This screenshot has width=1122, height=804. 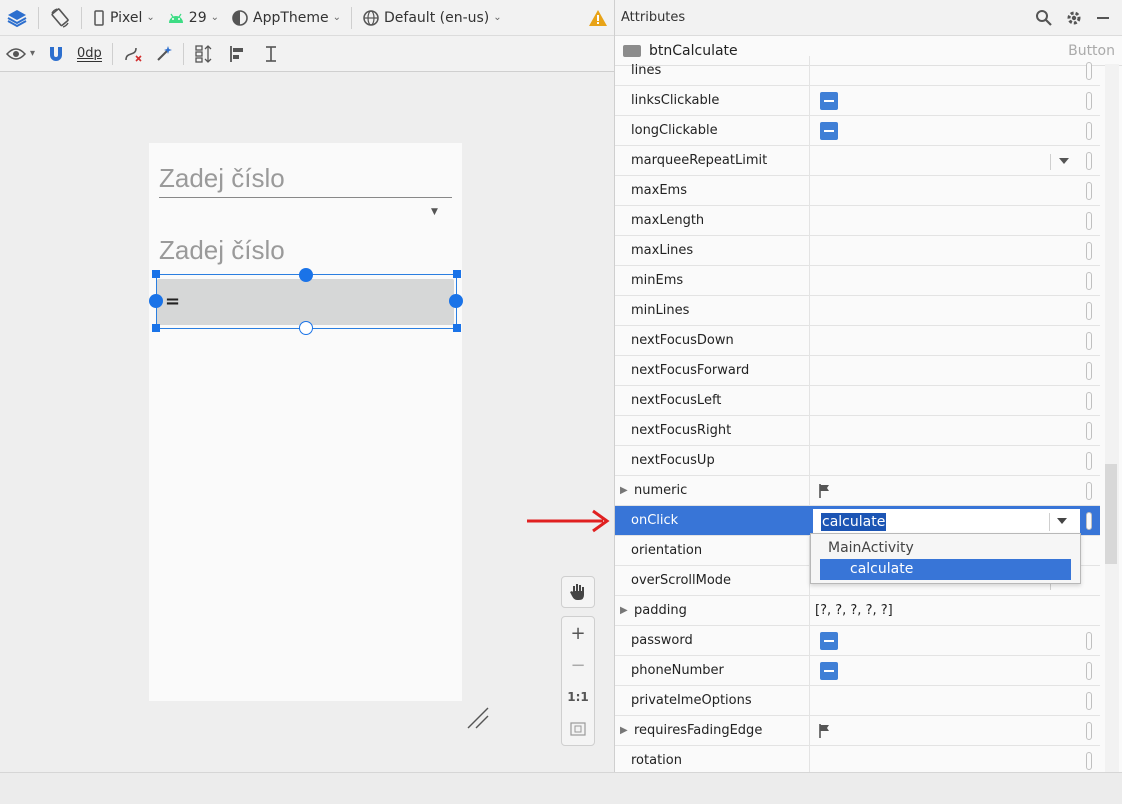 What do you see at coordinates (857, 431) in the screenshot?
I see `attribute-row: nextFocusRight` at bounding box center [857, 431].